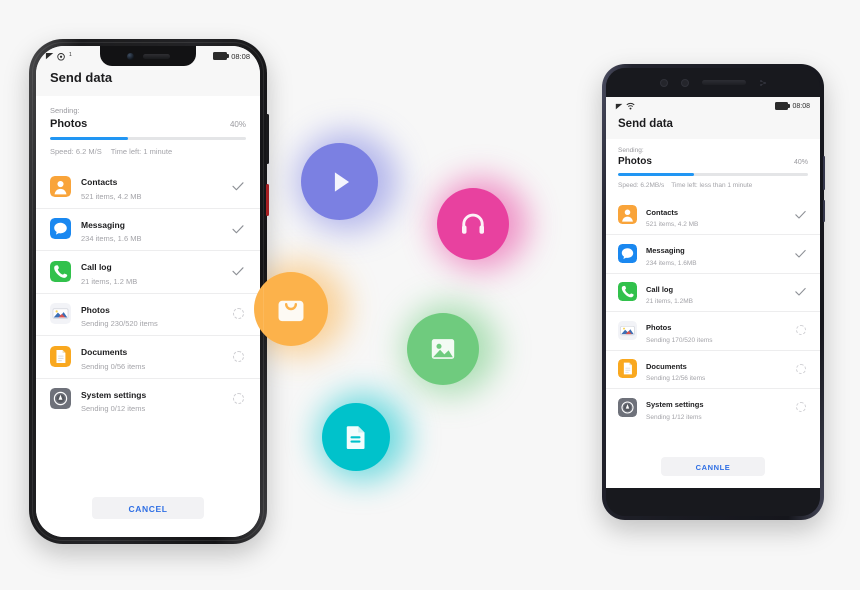 The width and height of the screenshot is (860, 590). I want to click on front-camera-icon, so click(130, 56).